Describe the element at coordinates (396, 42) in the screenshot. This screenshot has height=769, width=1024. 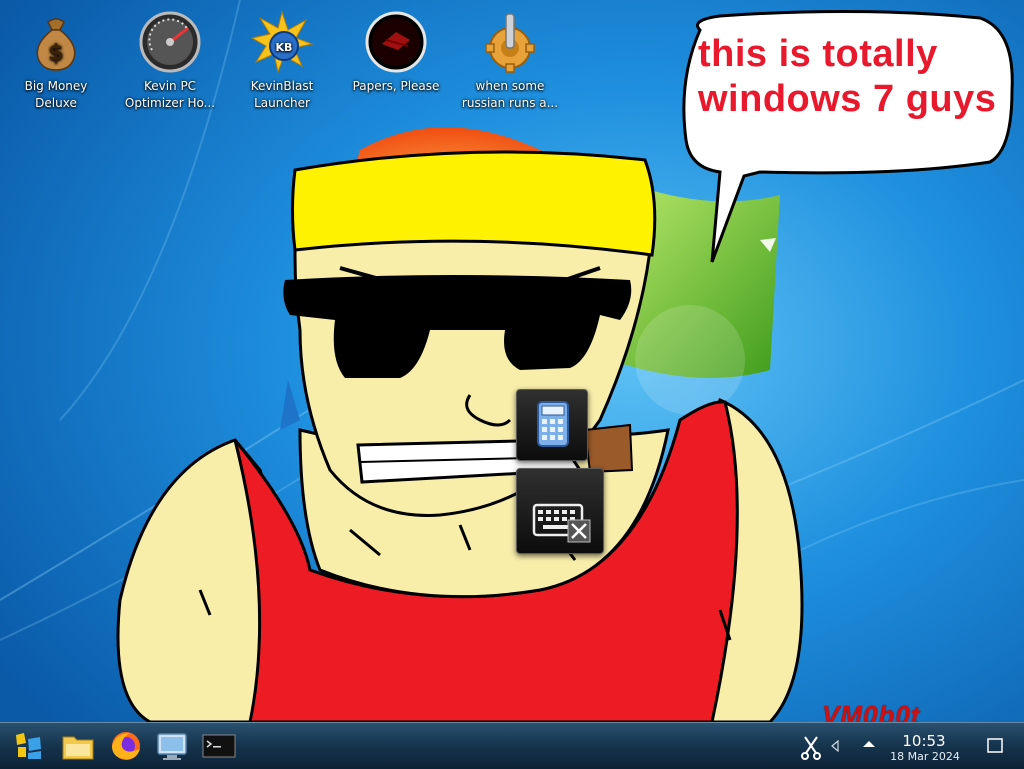
I see `papers-please-icon` at that location.